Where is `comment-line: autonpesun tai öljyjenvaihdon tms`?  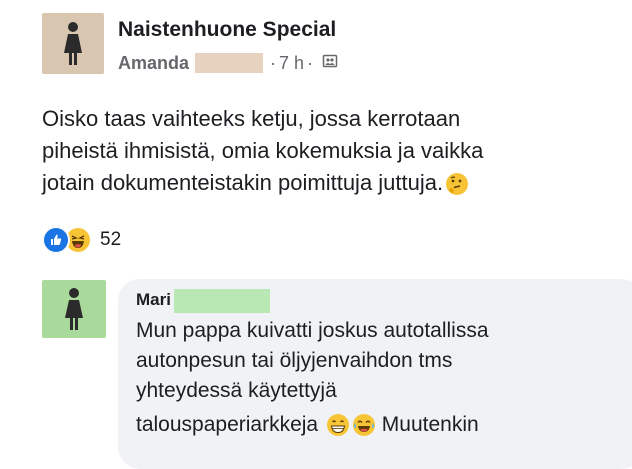 comment-line: autonpesun tai öljyjenvaihdon tms is located at coordinates (294, 360).